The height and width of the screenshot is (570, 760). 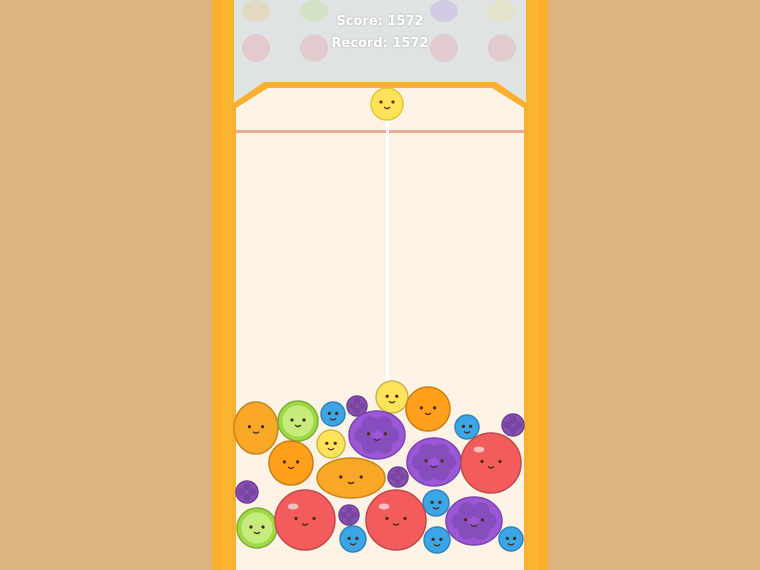 I want to click on current-fruit, so click(x=387, y=104).